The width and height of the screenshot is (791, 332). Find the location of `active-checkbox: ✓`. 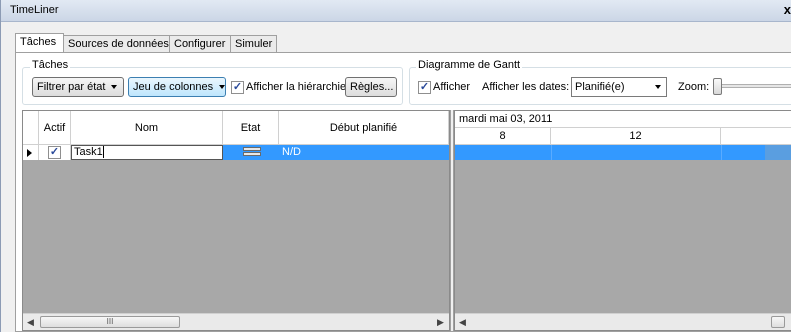

active-checkbox: ✓ is located at coordinates (54, 152).